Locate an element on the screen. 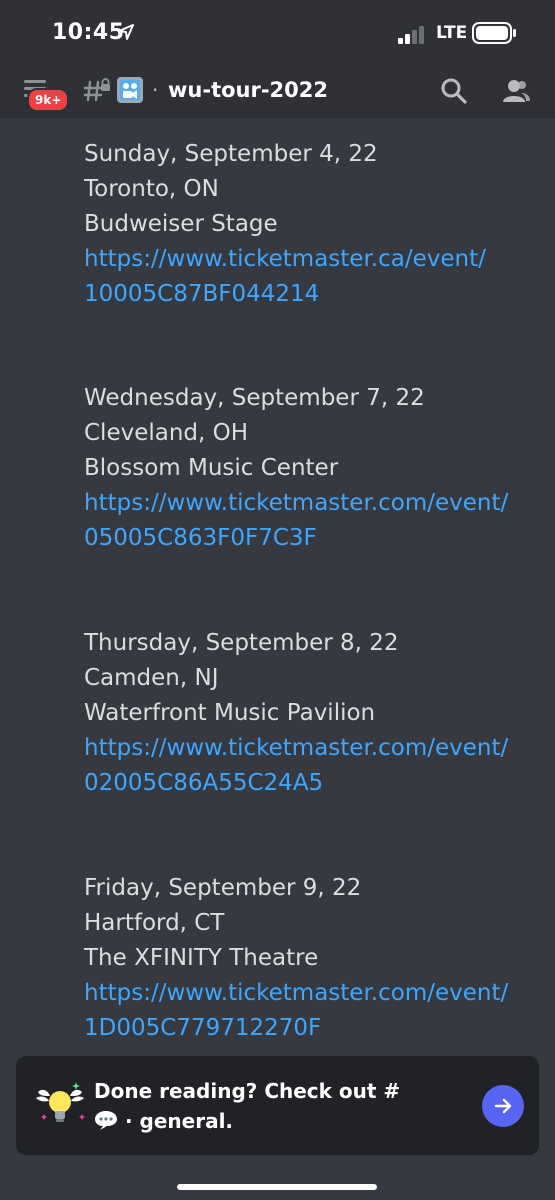  done-reading-text: Done reading? Check out # · general. is located at coordinates (247, 1106).